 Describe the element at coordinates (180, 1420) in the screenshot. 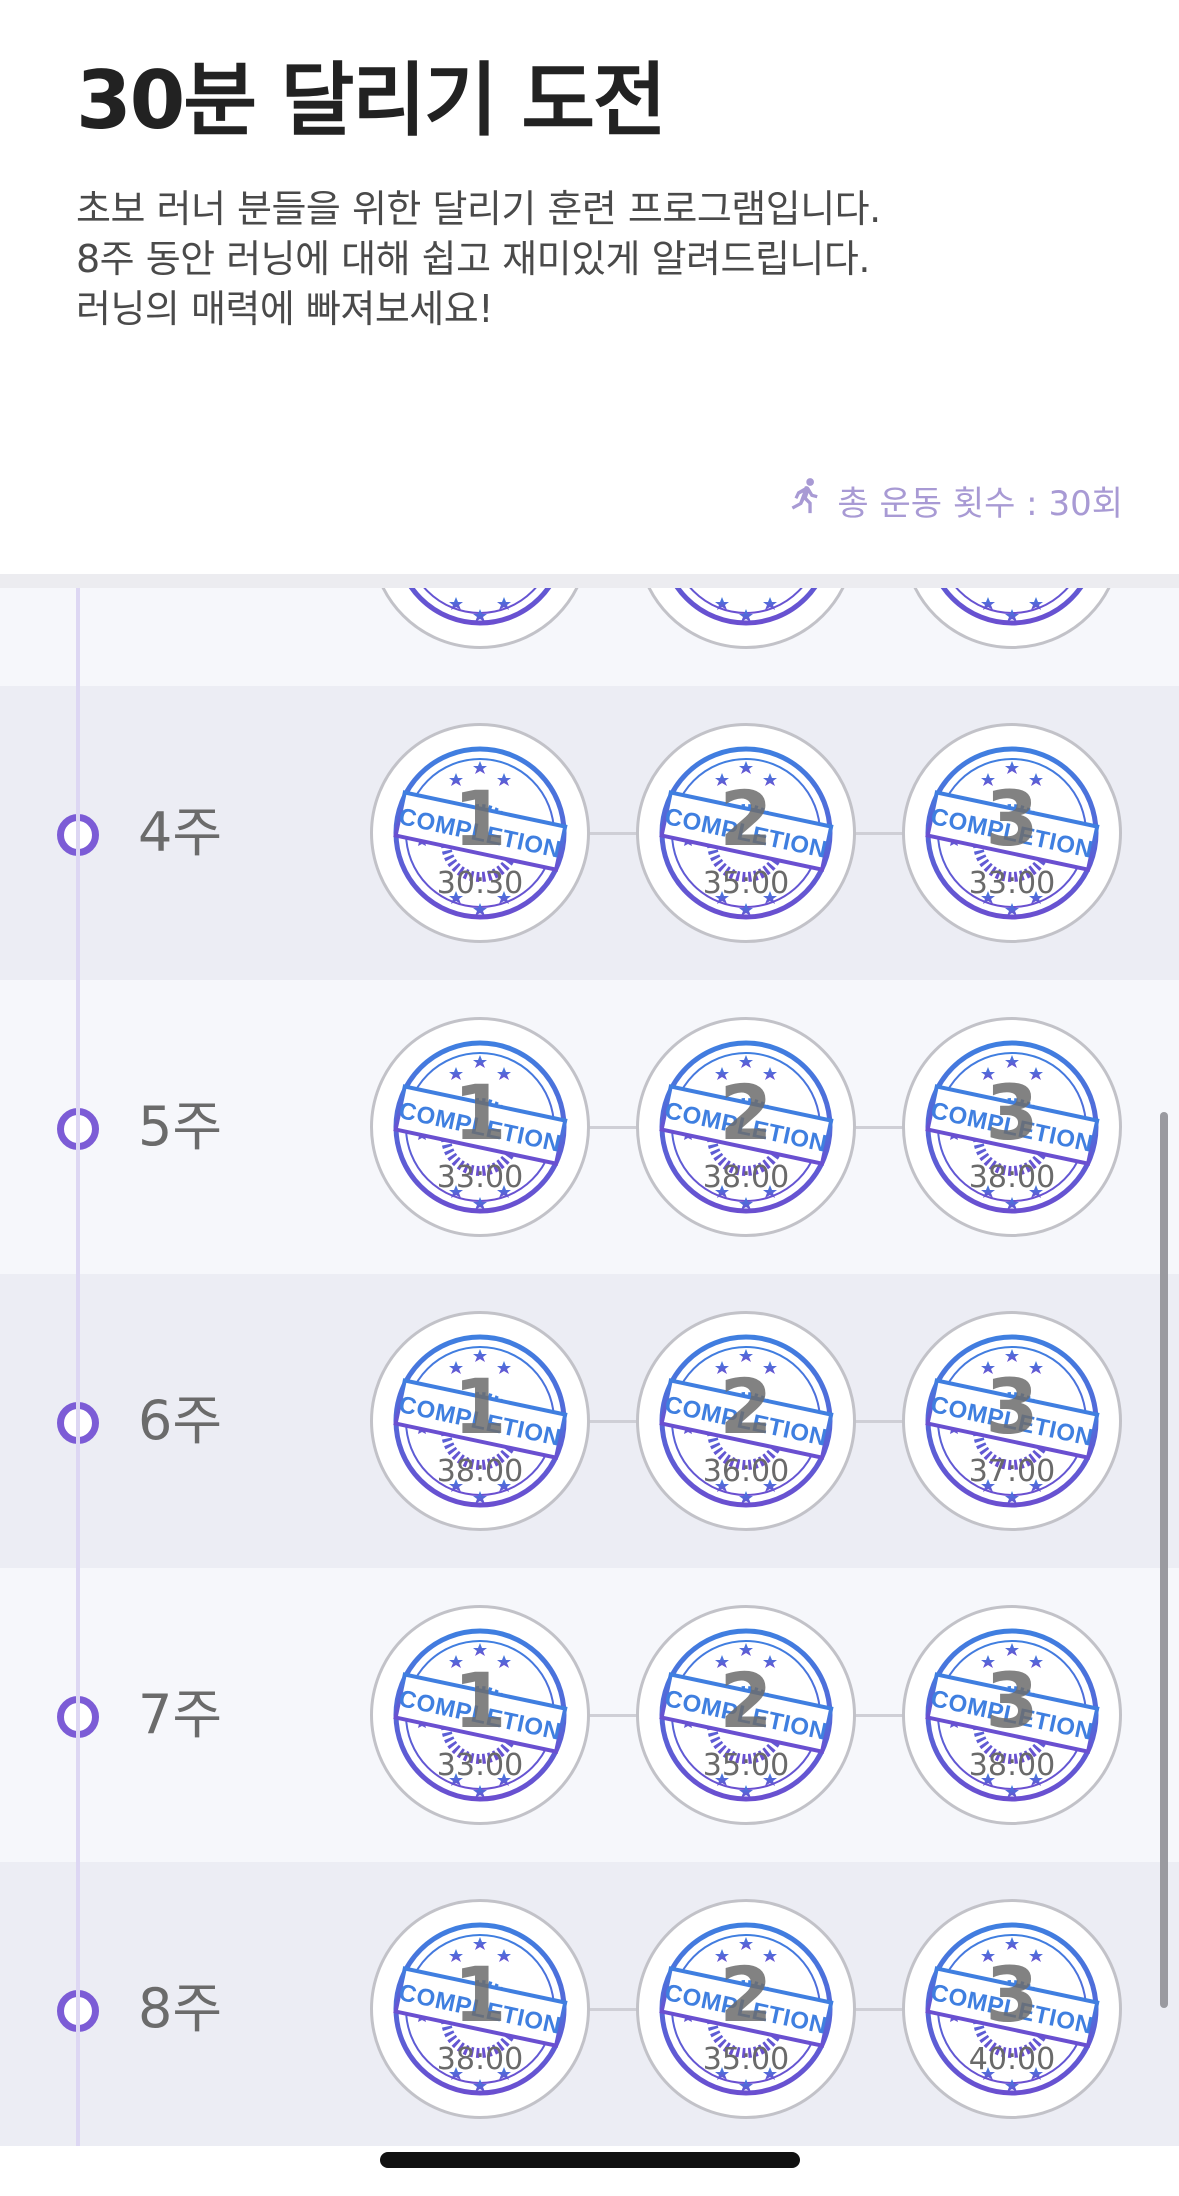

I see `week-label: 6주` at that location.